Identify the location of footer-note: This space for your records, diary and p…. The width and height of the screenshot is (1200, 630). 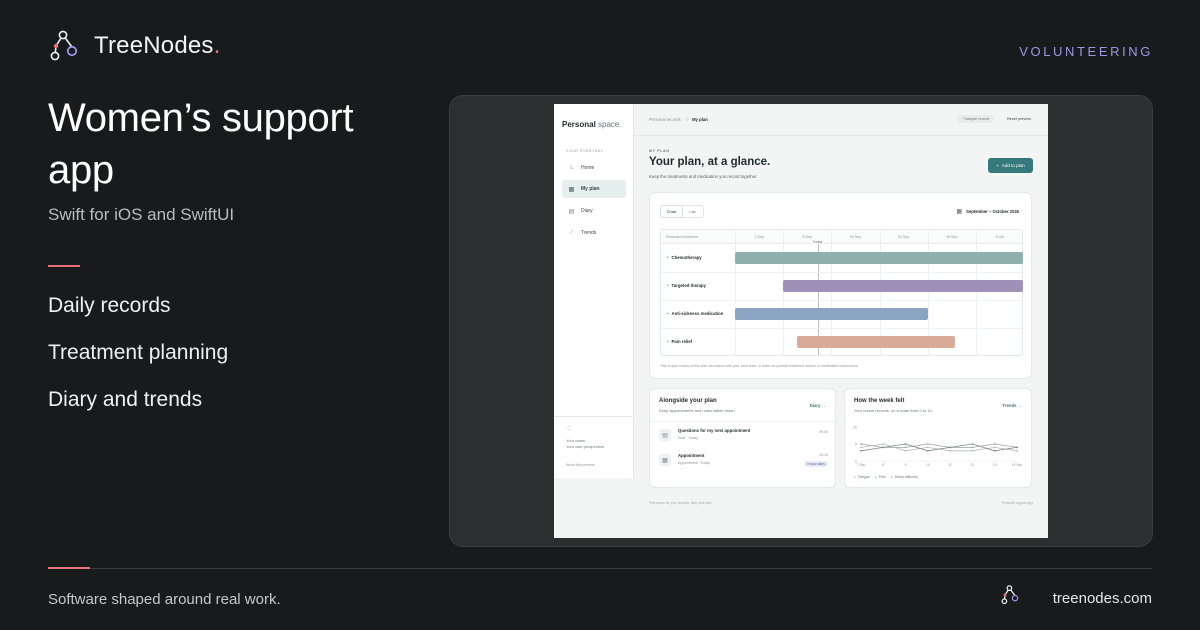
(681, 503).